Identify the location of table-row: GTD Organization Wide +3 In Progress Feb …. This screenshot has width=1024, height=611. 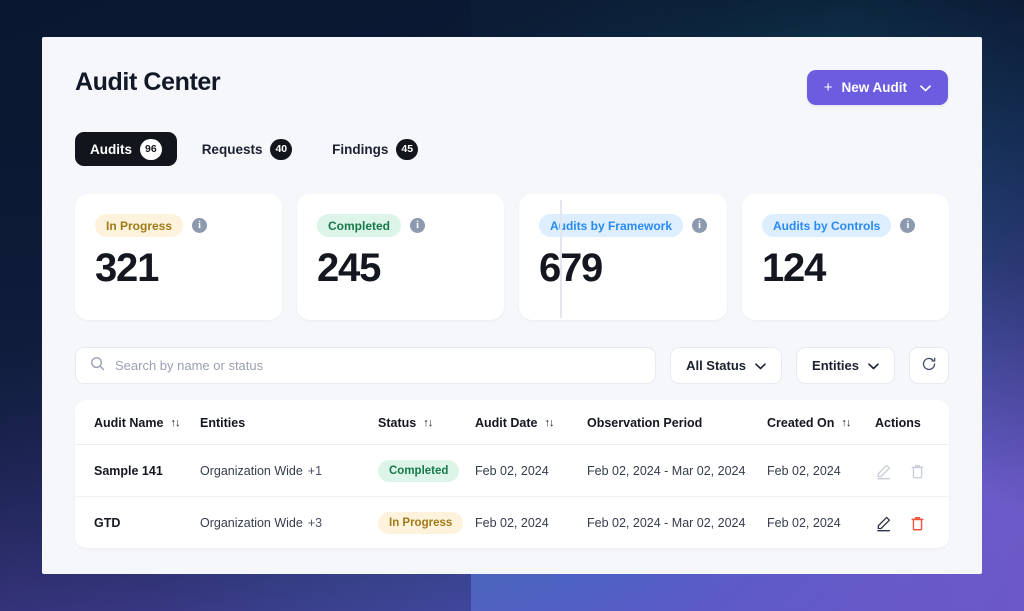
(512, 523).